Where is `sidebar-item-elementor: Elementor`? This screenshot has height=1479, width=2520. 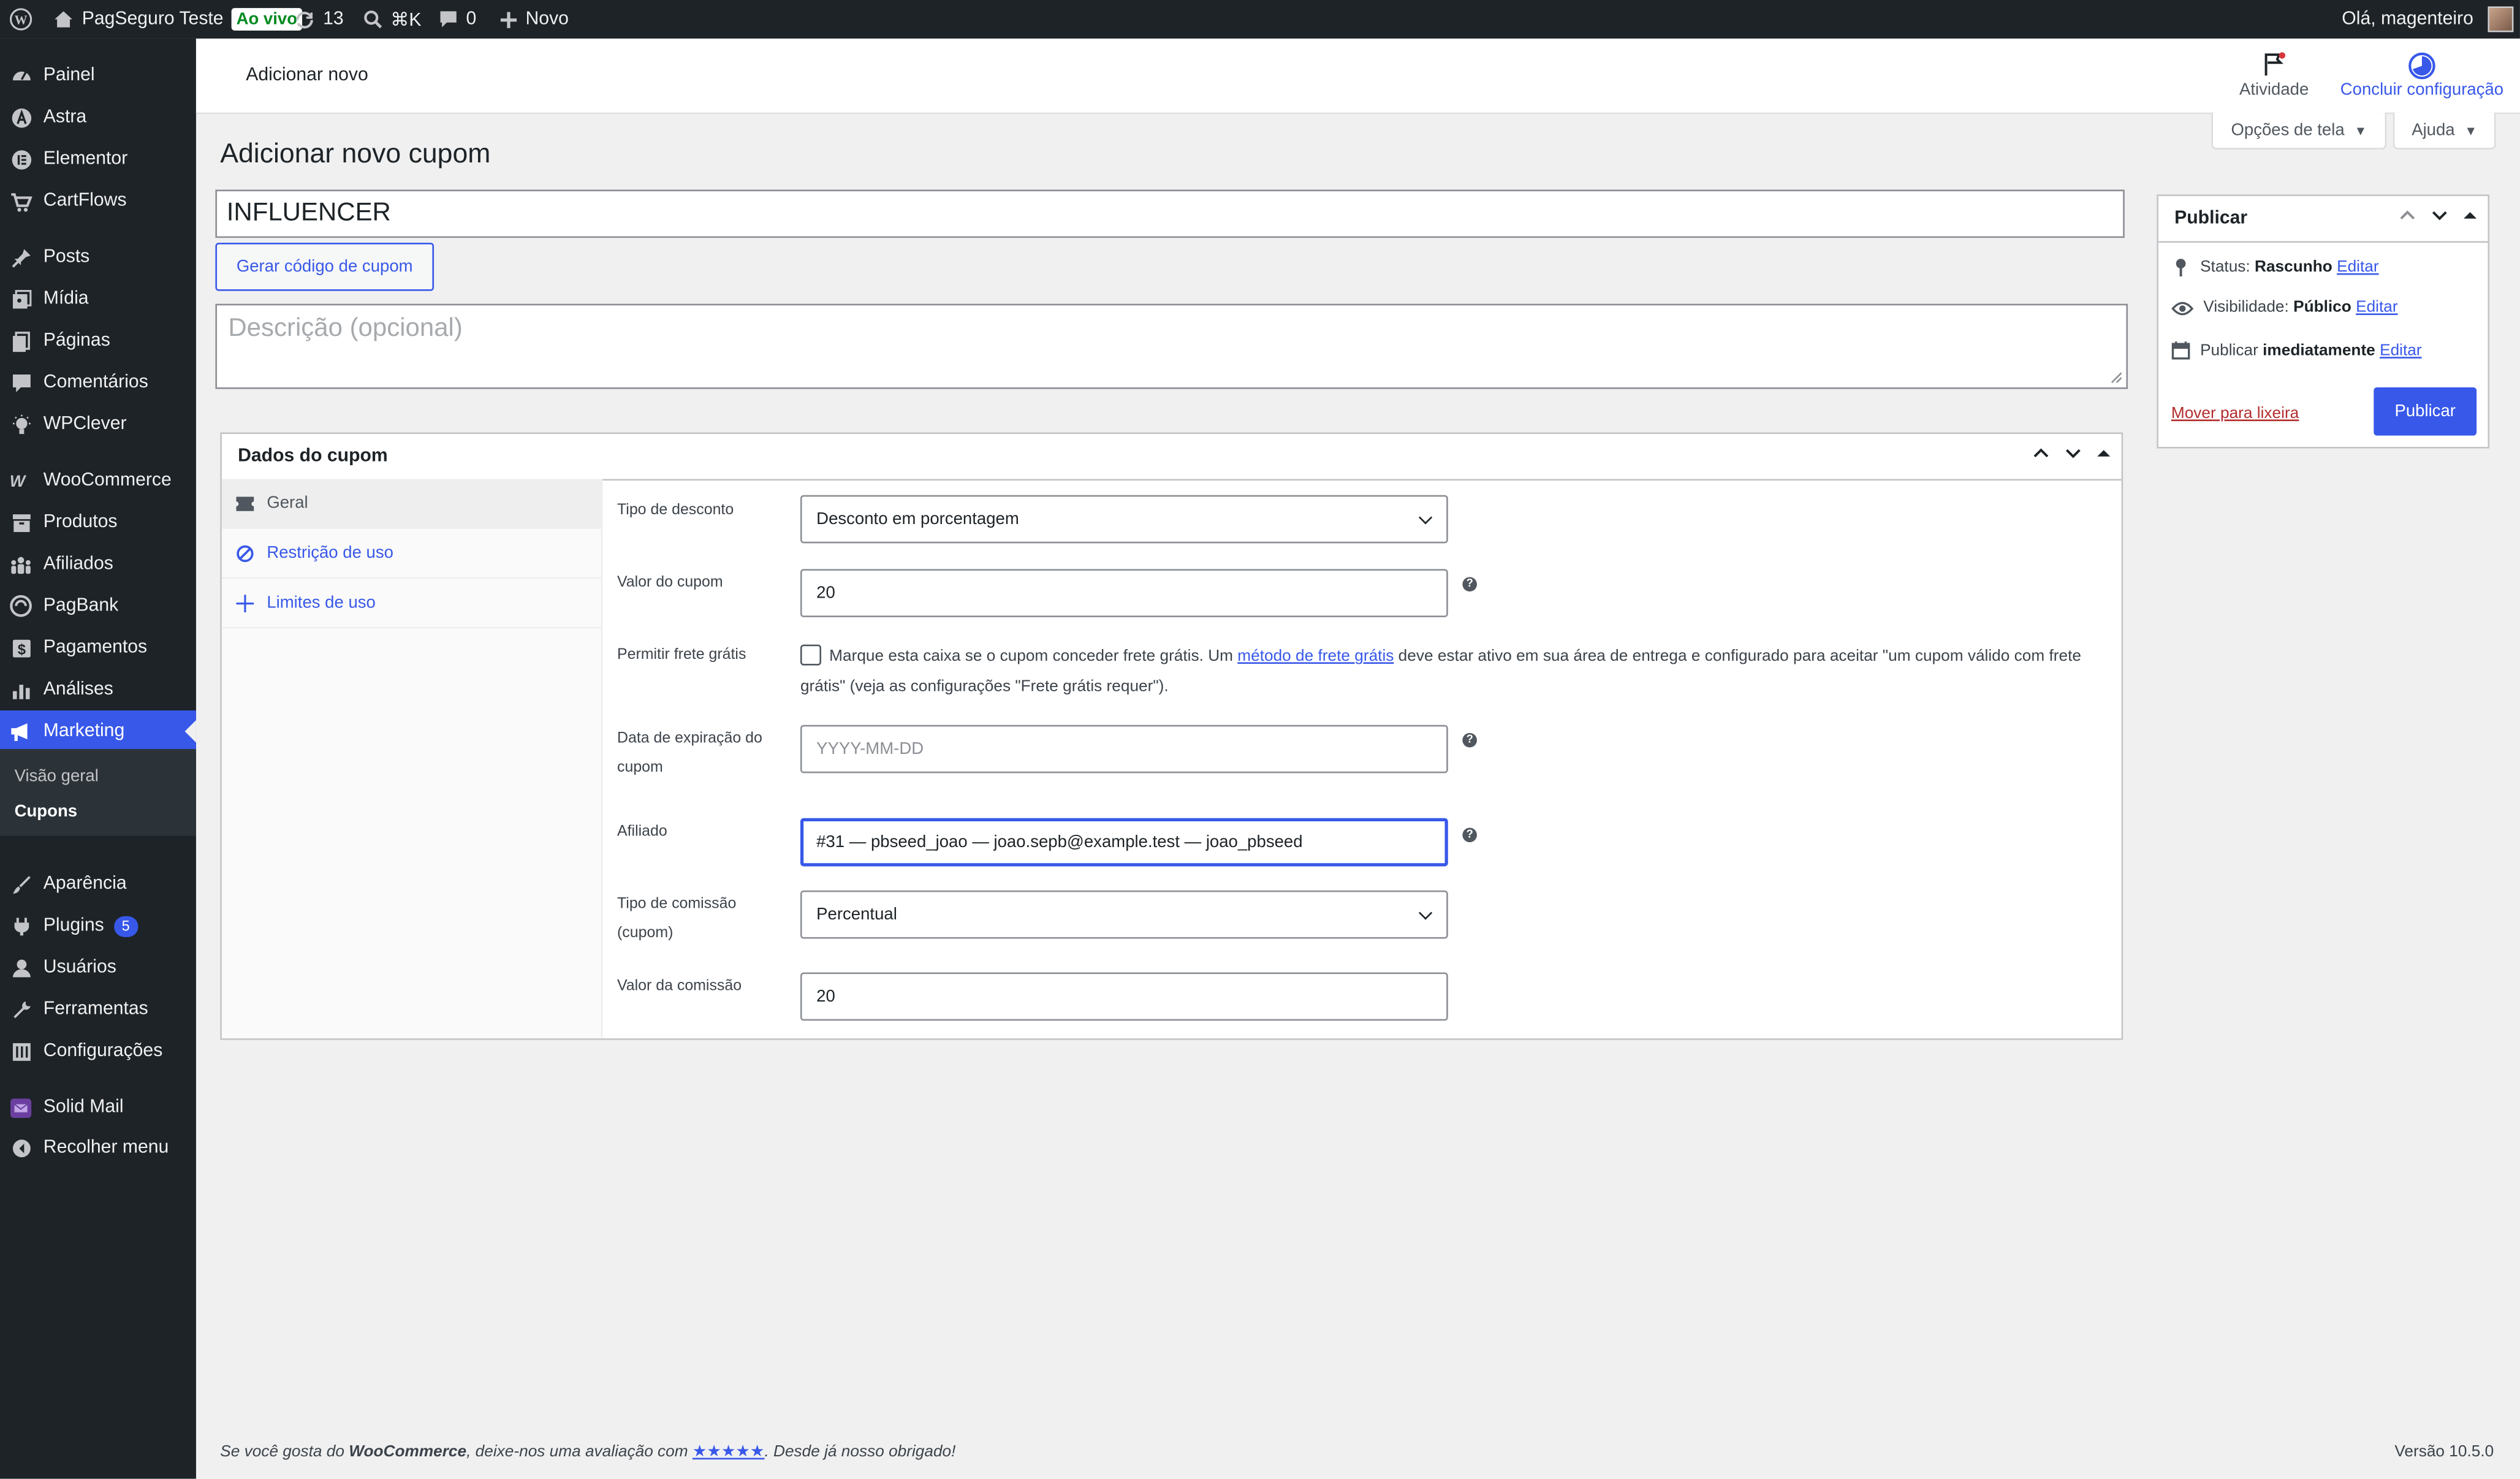
sidebar-item-elementor: Elementor is located at coordinates (98, 159).